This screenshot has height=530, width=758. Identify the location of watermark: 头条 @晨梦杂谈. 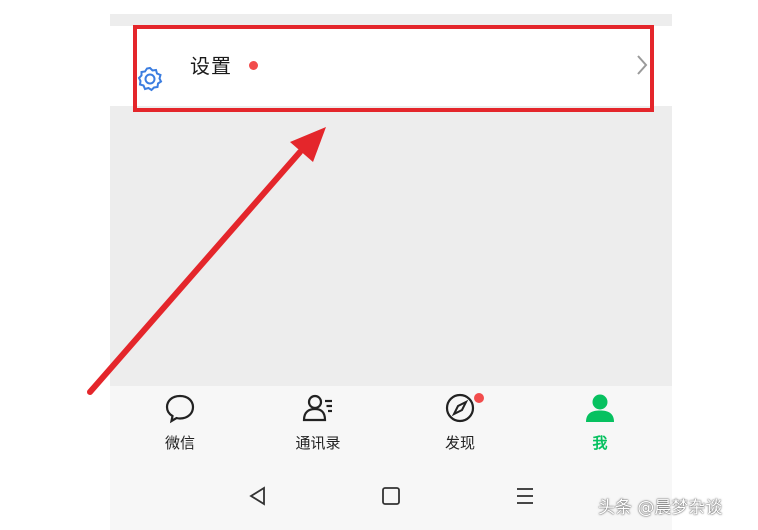
(660, 508).